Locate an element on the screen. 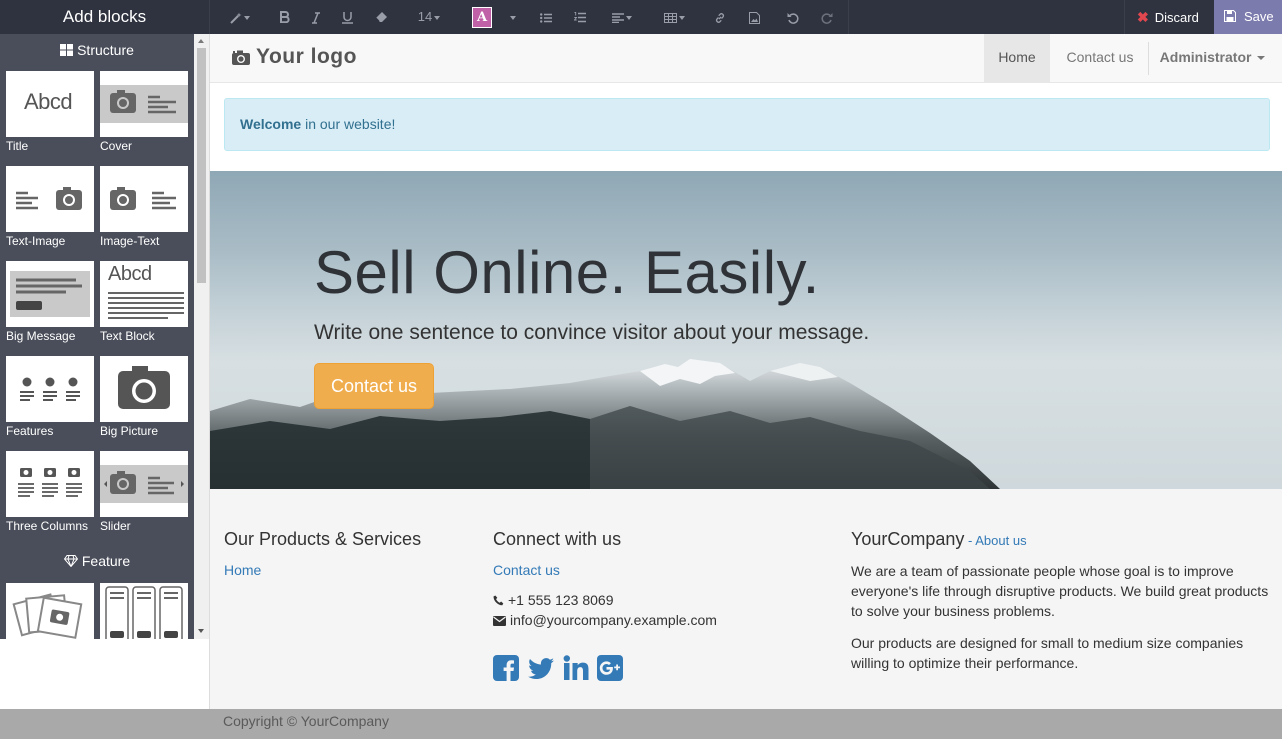 This screenshot has height=739, width=1282. footer-about-link: About us is located at coordinates (1000, 540).